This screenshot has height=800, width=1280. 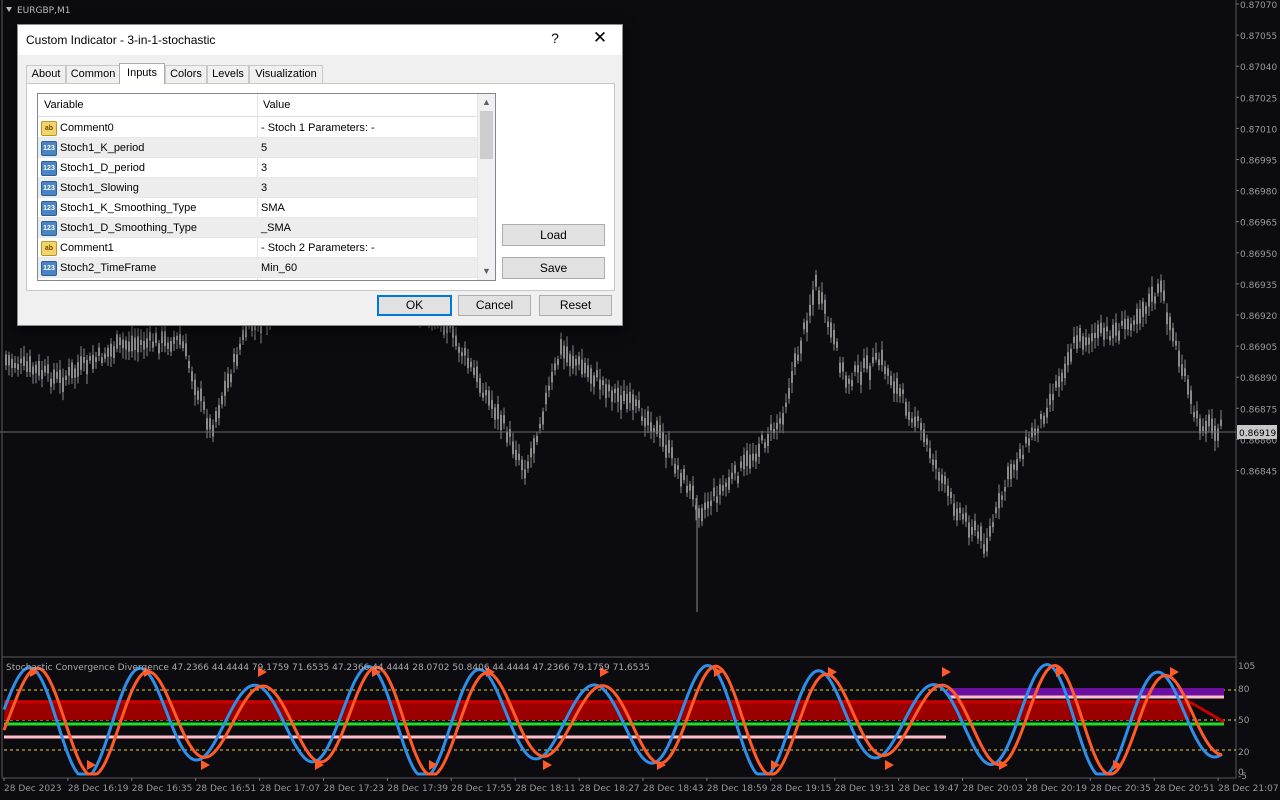 What do you see at coordinates (273, 208) in the screenshot?
I see `row-value: SMA` at bounding box center [273, 208].